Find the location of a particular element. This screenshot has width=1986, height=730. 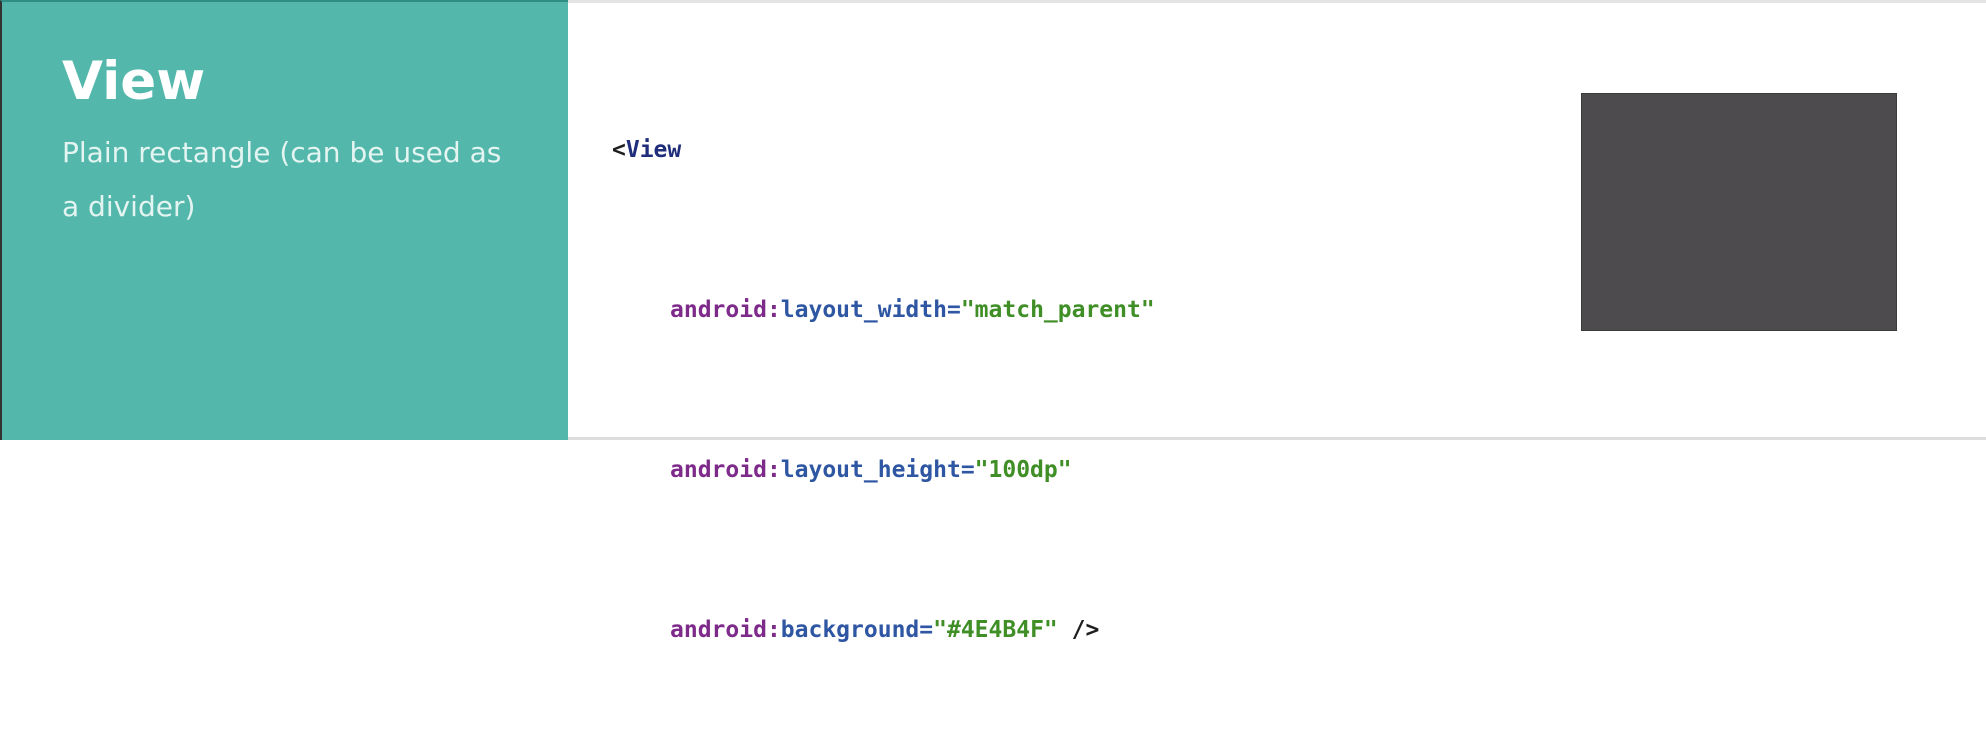

code-line-attribute: android:background="#4E4B4F" /> is located at coordinates (883, 630).